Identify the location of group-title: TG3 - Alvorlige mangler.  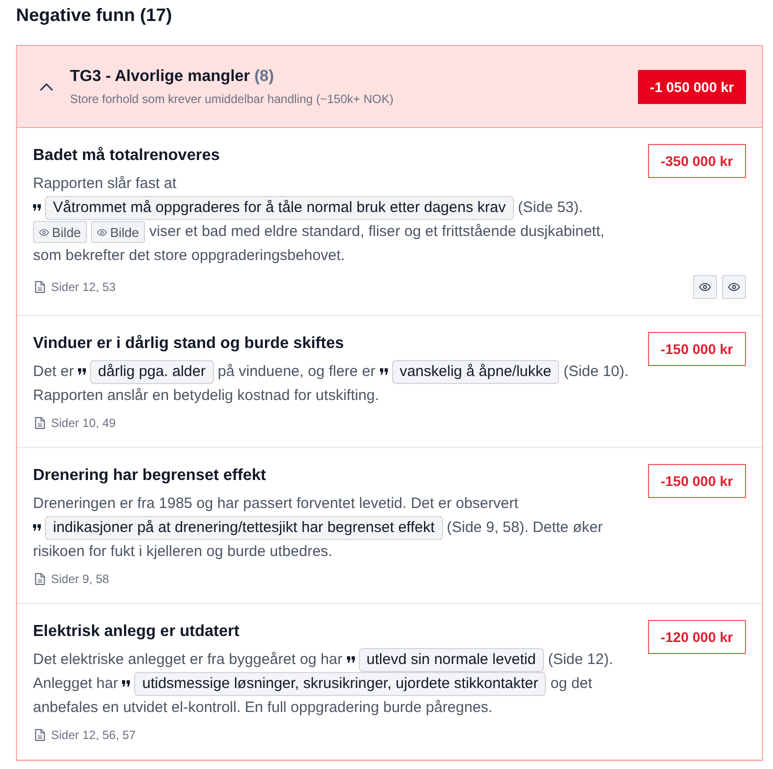
(160, 76).